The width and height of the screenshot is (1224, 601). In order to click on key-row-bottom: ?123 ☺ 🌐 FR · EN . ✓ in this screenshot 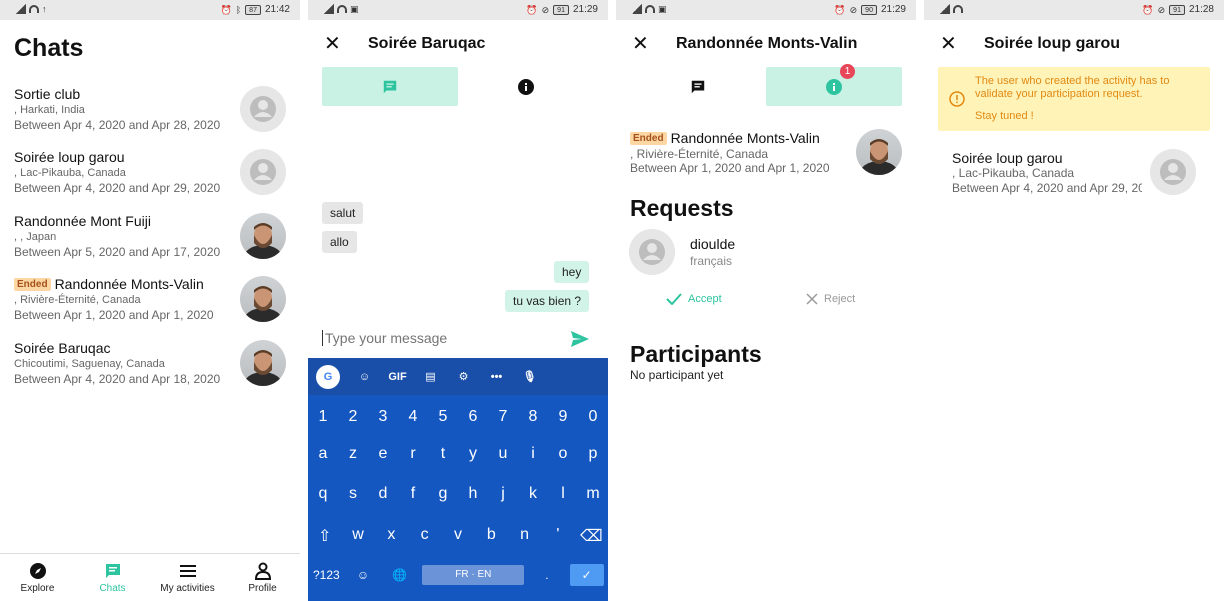, I will do `click(458, 575)`.